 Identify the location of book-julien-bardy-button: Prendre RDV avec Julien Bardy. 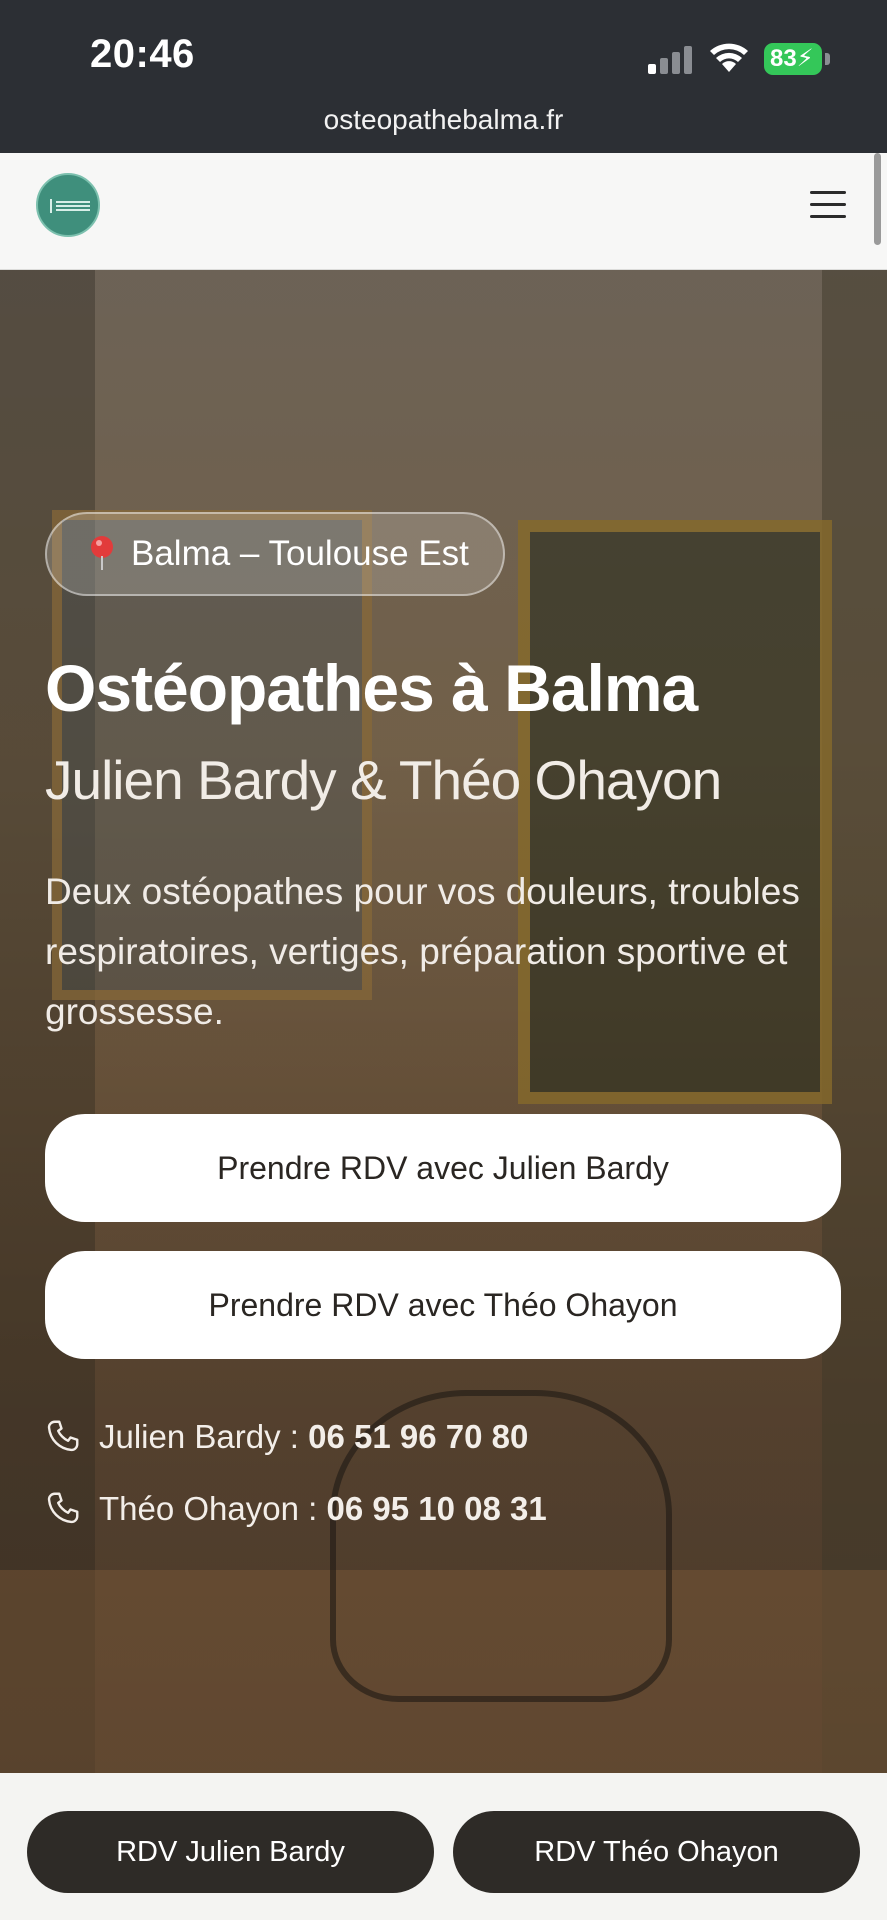
(443, 1168).